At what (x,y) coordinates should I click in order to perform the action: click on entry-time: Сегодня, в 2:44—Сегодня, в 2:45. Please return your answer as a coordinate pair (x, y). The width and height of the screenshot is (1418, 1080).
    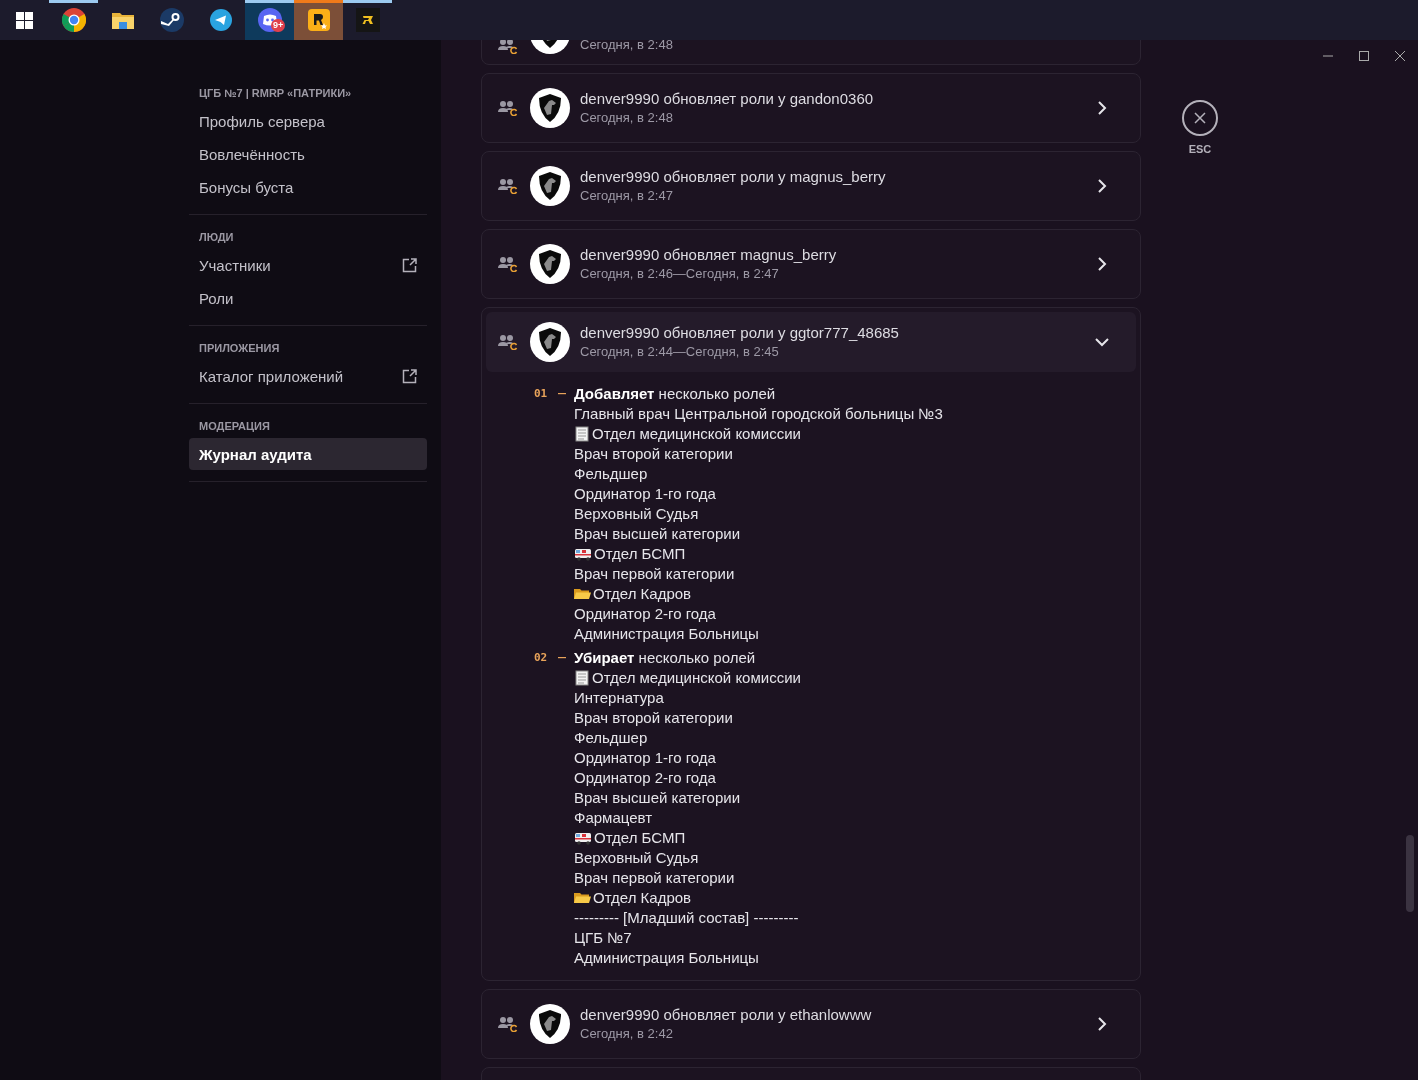
    Looking at the image, I should click on (679, 352).